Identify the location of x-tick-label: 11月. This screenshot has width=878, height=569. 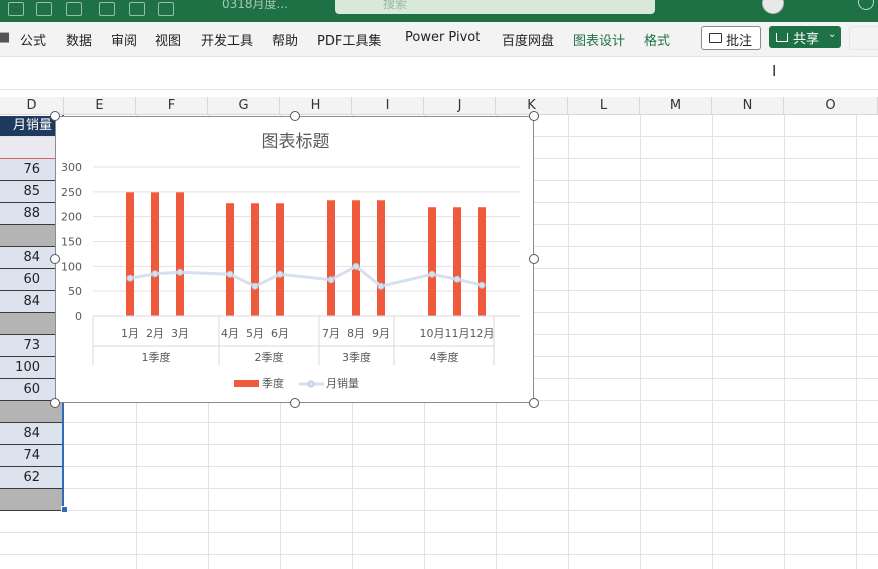
(457, 333).